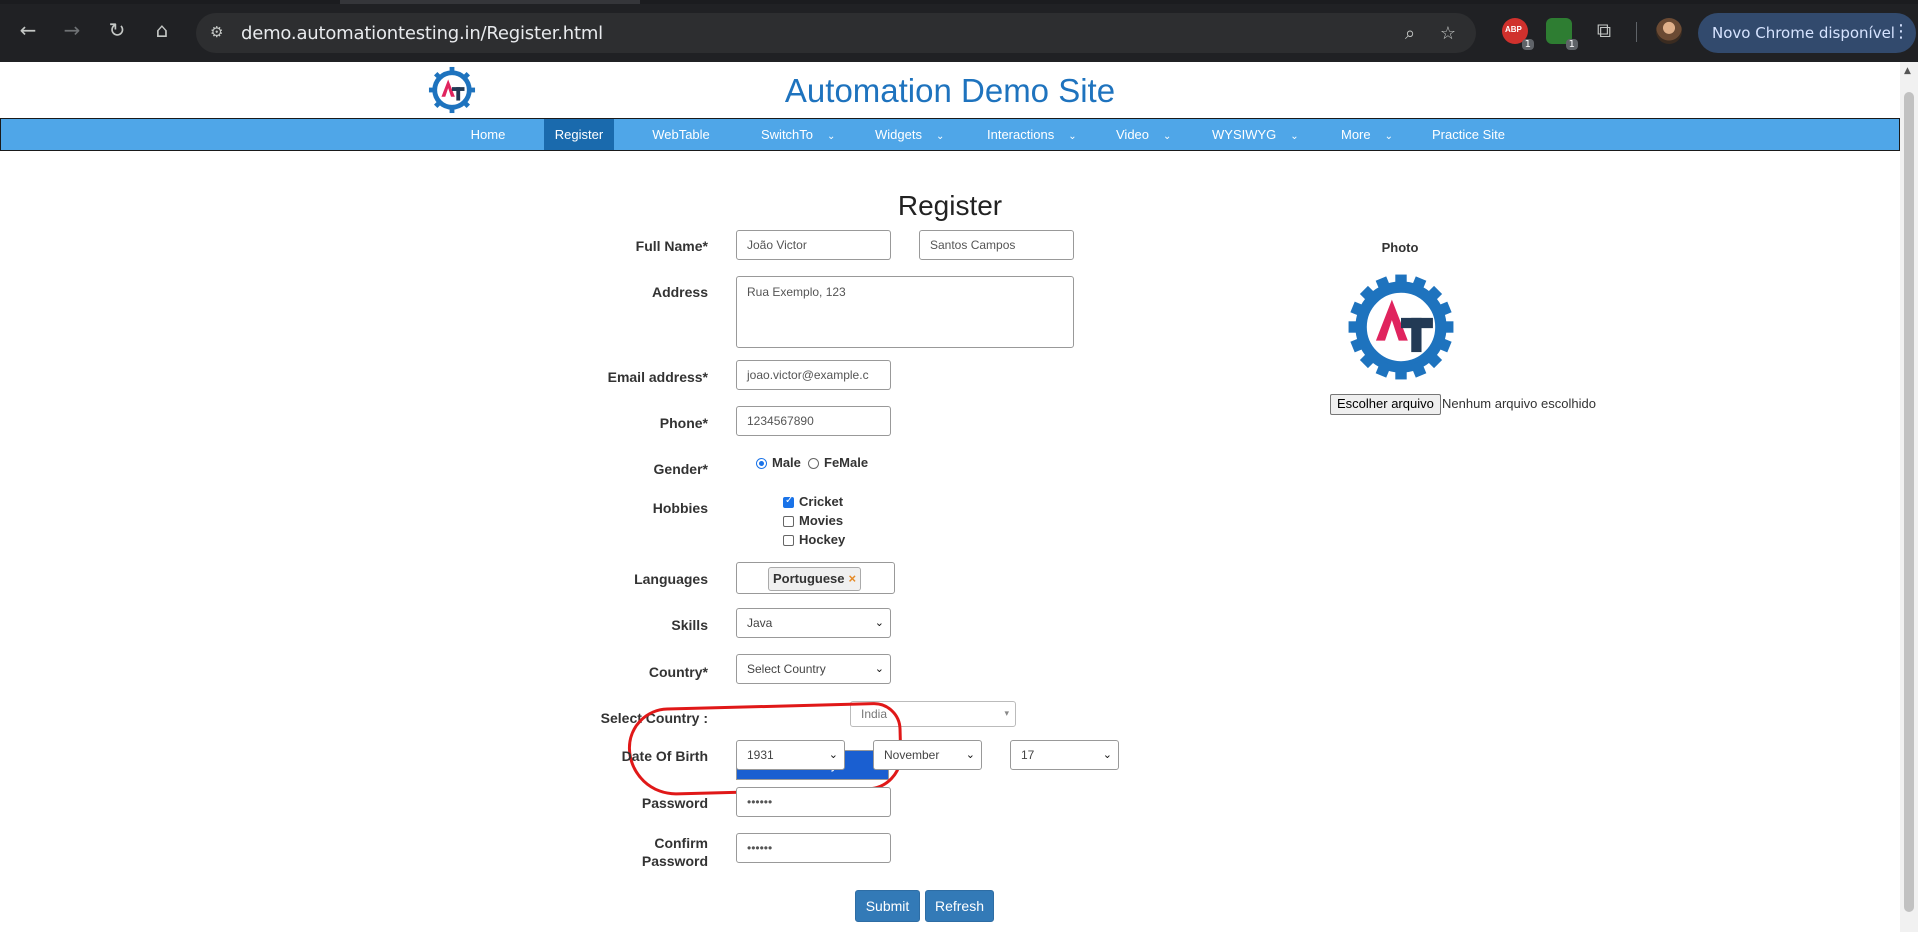 This screenshot has height=932, width=1918. What do you see at coordinates (760, 755) in the screenshot?
I see `dob-year-value: 1931` at bounding box center [760, 755].